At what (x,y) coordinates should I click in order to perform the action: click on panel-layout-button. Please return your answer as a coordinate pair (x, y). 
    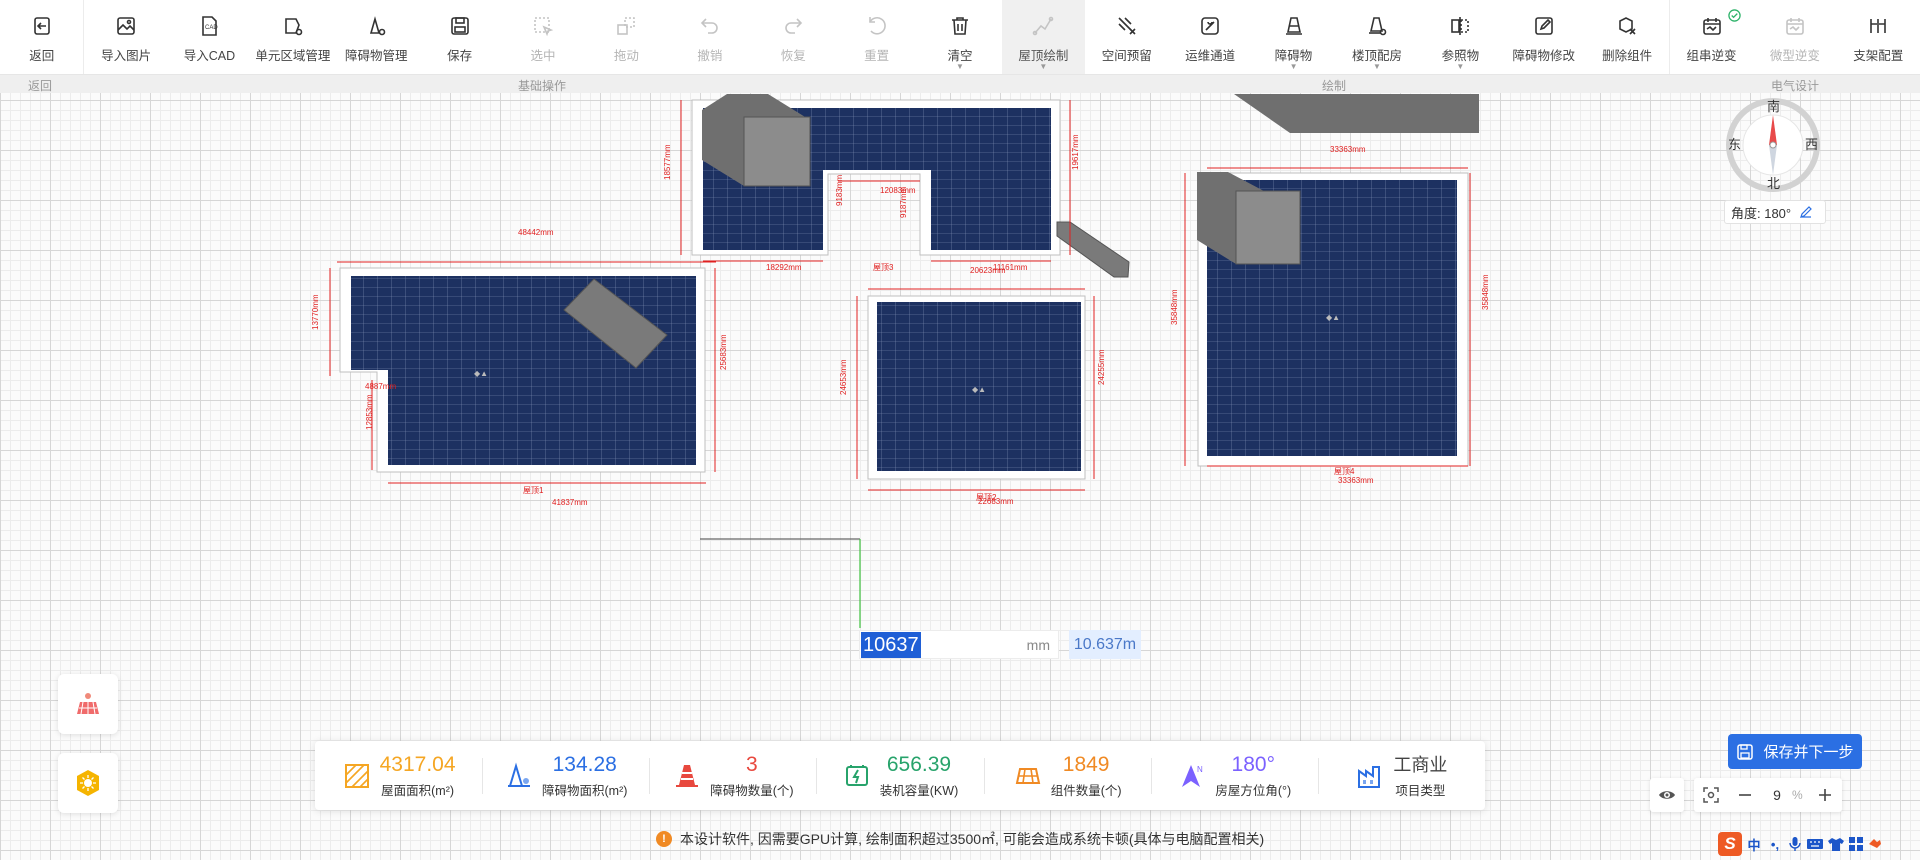
    Looking at the image, I should click on (88, 704).